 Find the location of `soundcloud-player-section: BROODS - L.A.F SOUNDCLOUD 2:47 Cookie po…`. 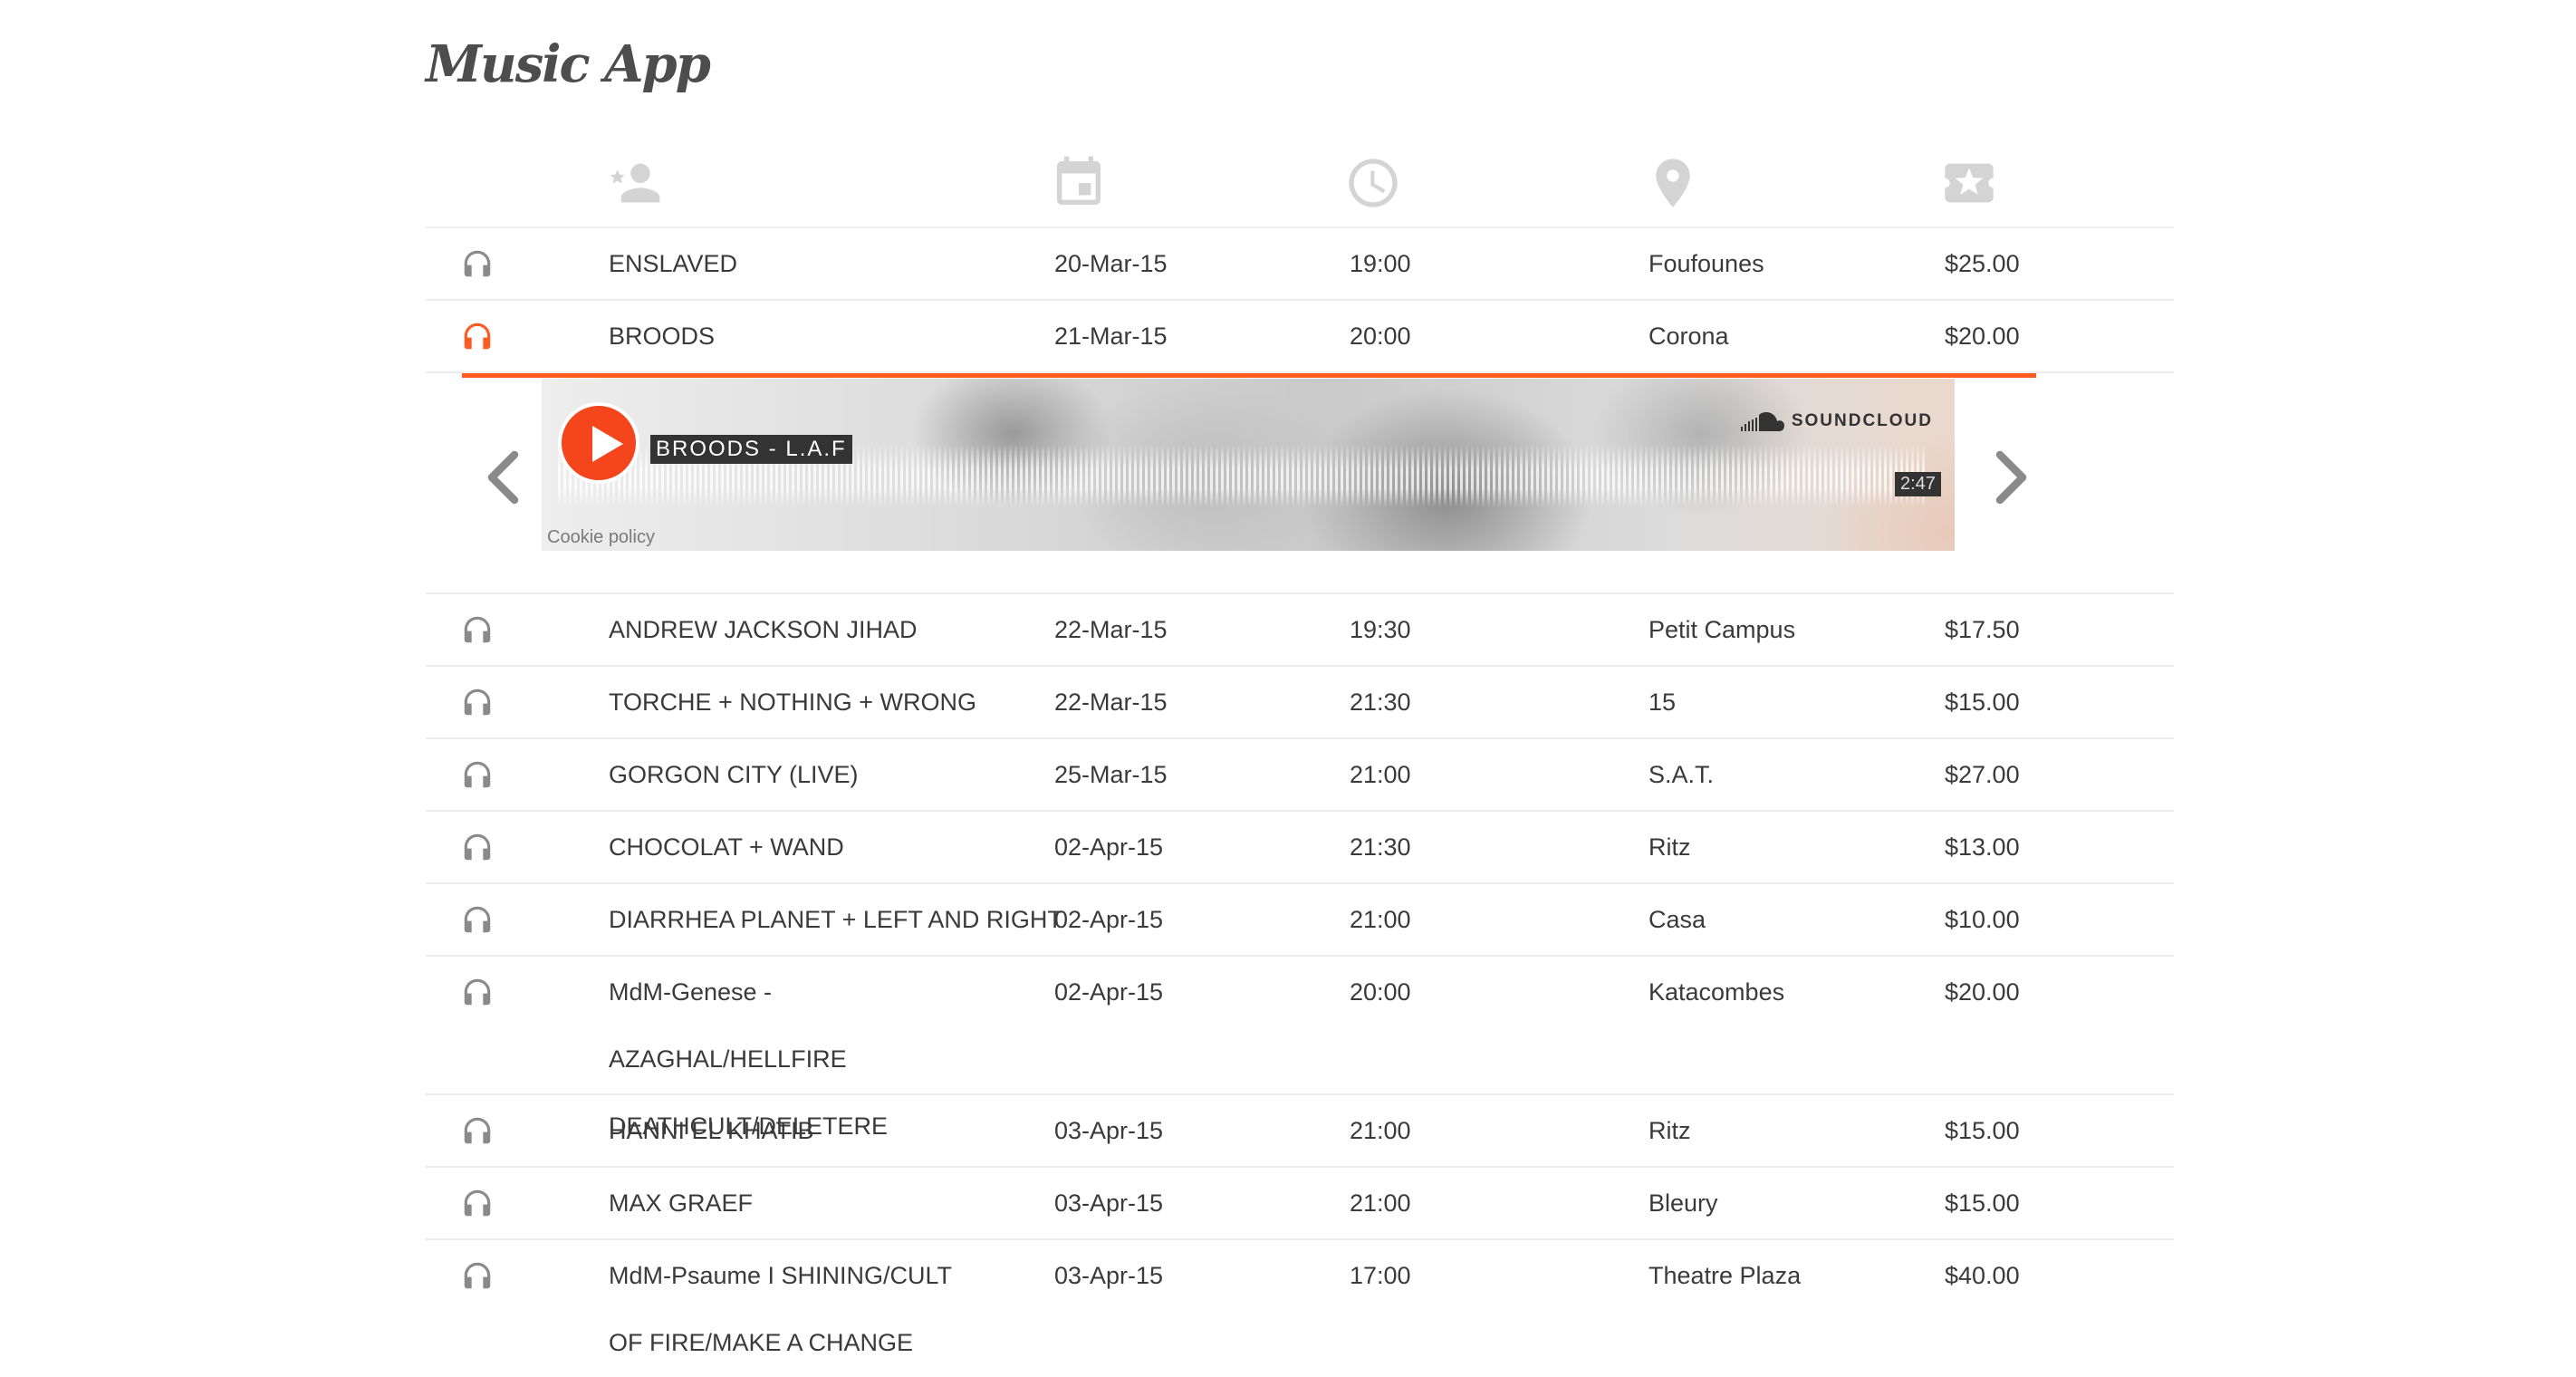

soundcloud-player-section: BROODS - L.A.F SOUNDCLOUD 2:47 Cookie po… is located at coordinates (1300, 483).